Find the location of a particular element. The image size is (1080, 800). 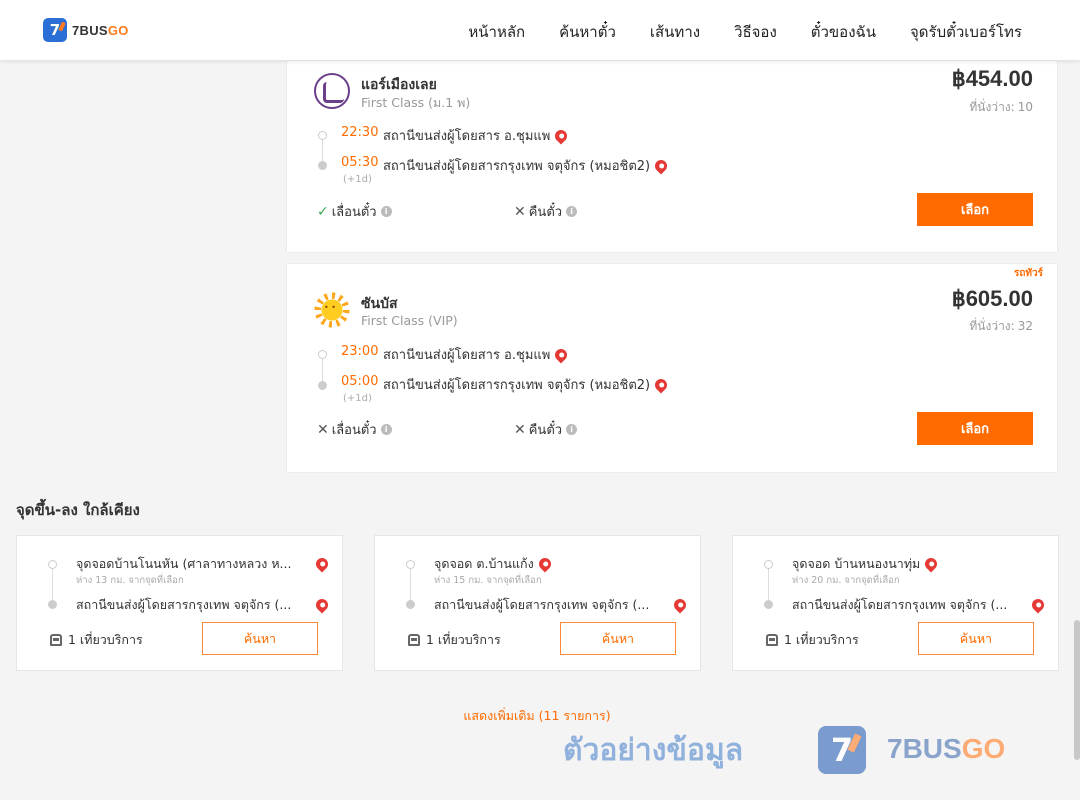

nav-how-to-book: วิธีจอง is located at coordinates (755, 32).